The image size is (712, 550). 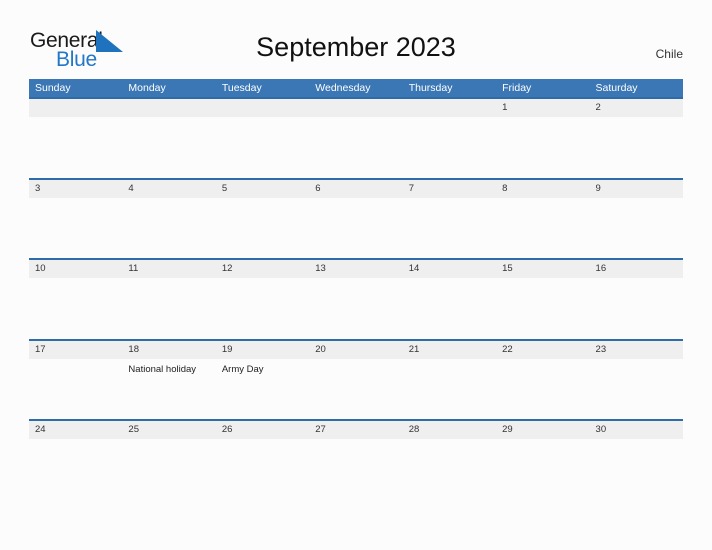 What do you see at coordinates (542, 108) in the screenshot?
I see `day-number: 1` at bounding box center [542, 108].